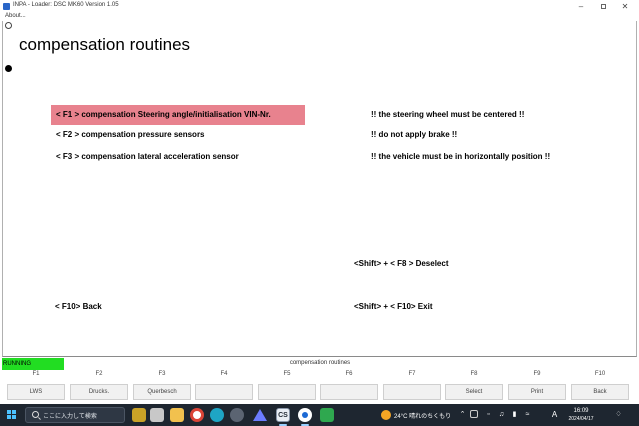  What do you see at coordinates (33, 364) in the screenshot?
I see `status-running-badge: RUNNING` at bounding box center [33, 364].